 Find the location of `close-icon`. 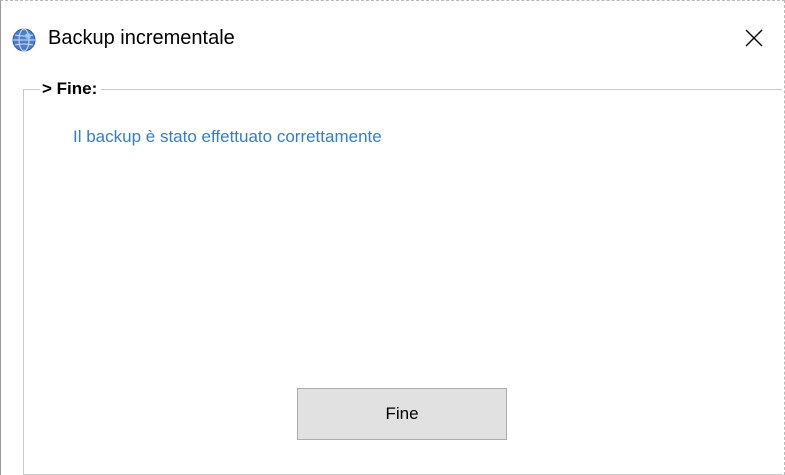

close-icon is located at coordinates (754, 40).